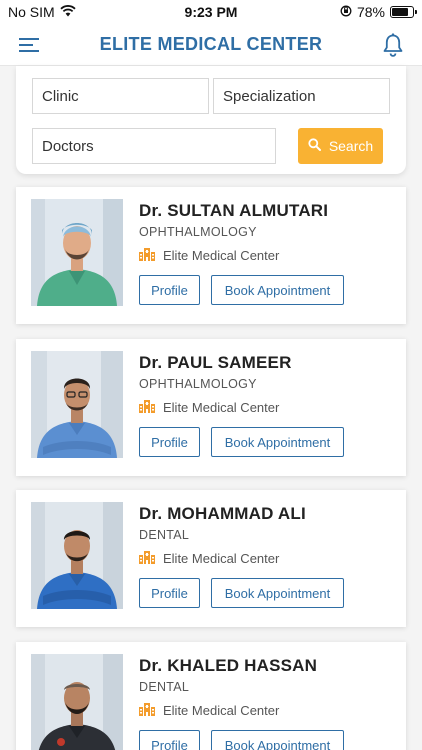  What do you see at coordinates (346, 12) in the screenshot?
I see `lock-rotation-icon` at bounding box center [346, 12].